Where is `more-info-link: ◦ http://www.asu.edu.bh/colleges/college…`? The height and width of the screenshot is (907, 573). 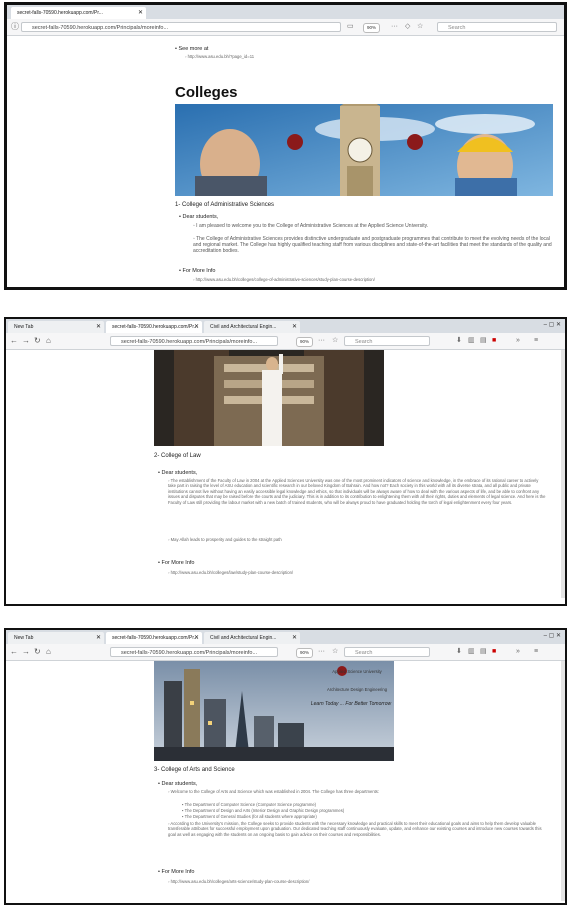
more-info-link: ◦ http://www.asu.edu.bh/colleges/college… is located at coordinates (374, 279).